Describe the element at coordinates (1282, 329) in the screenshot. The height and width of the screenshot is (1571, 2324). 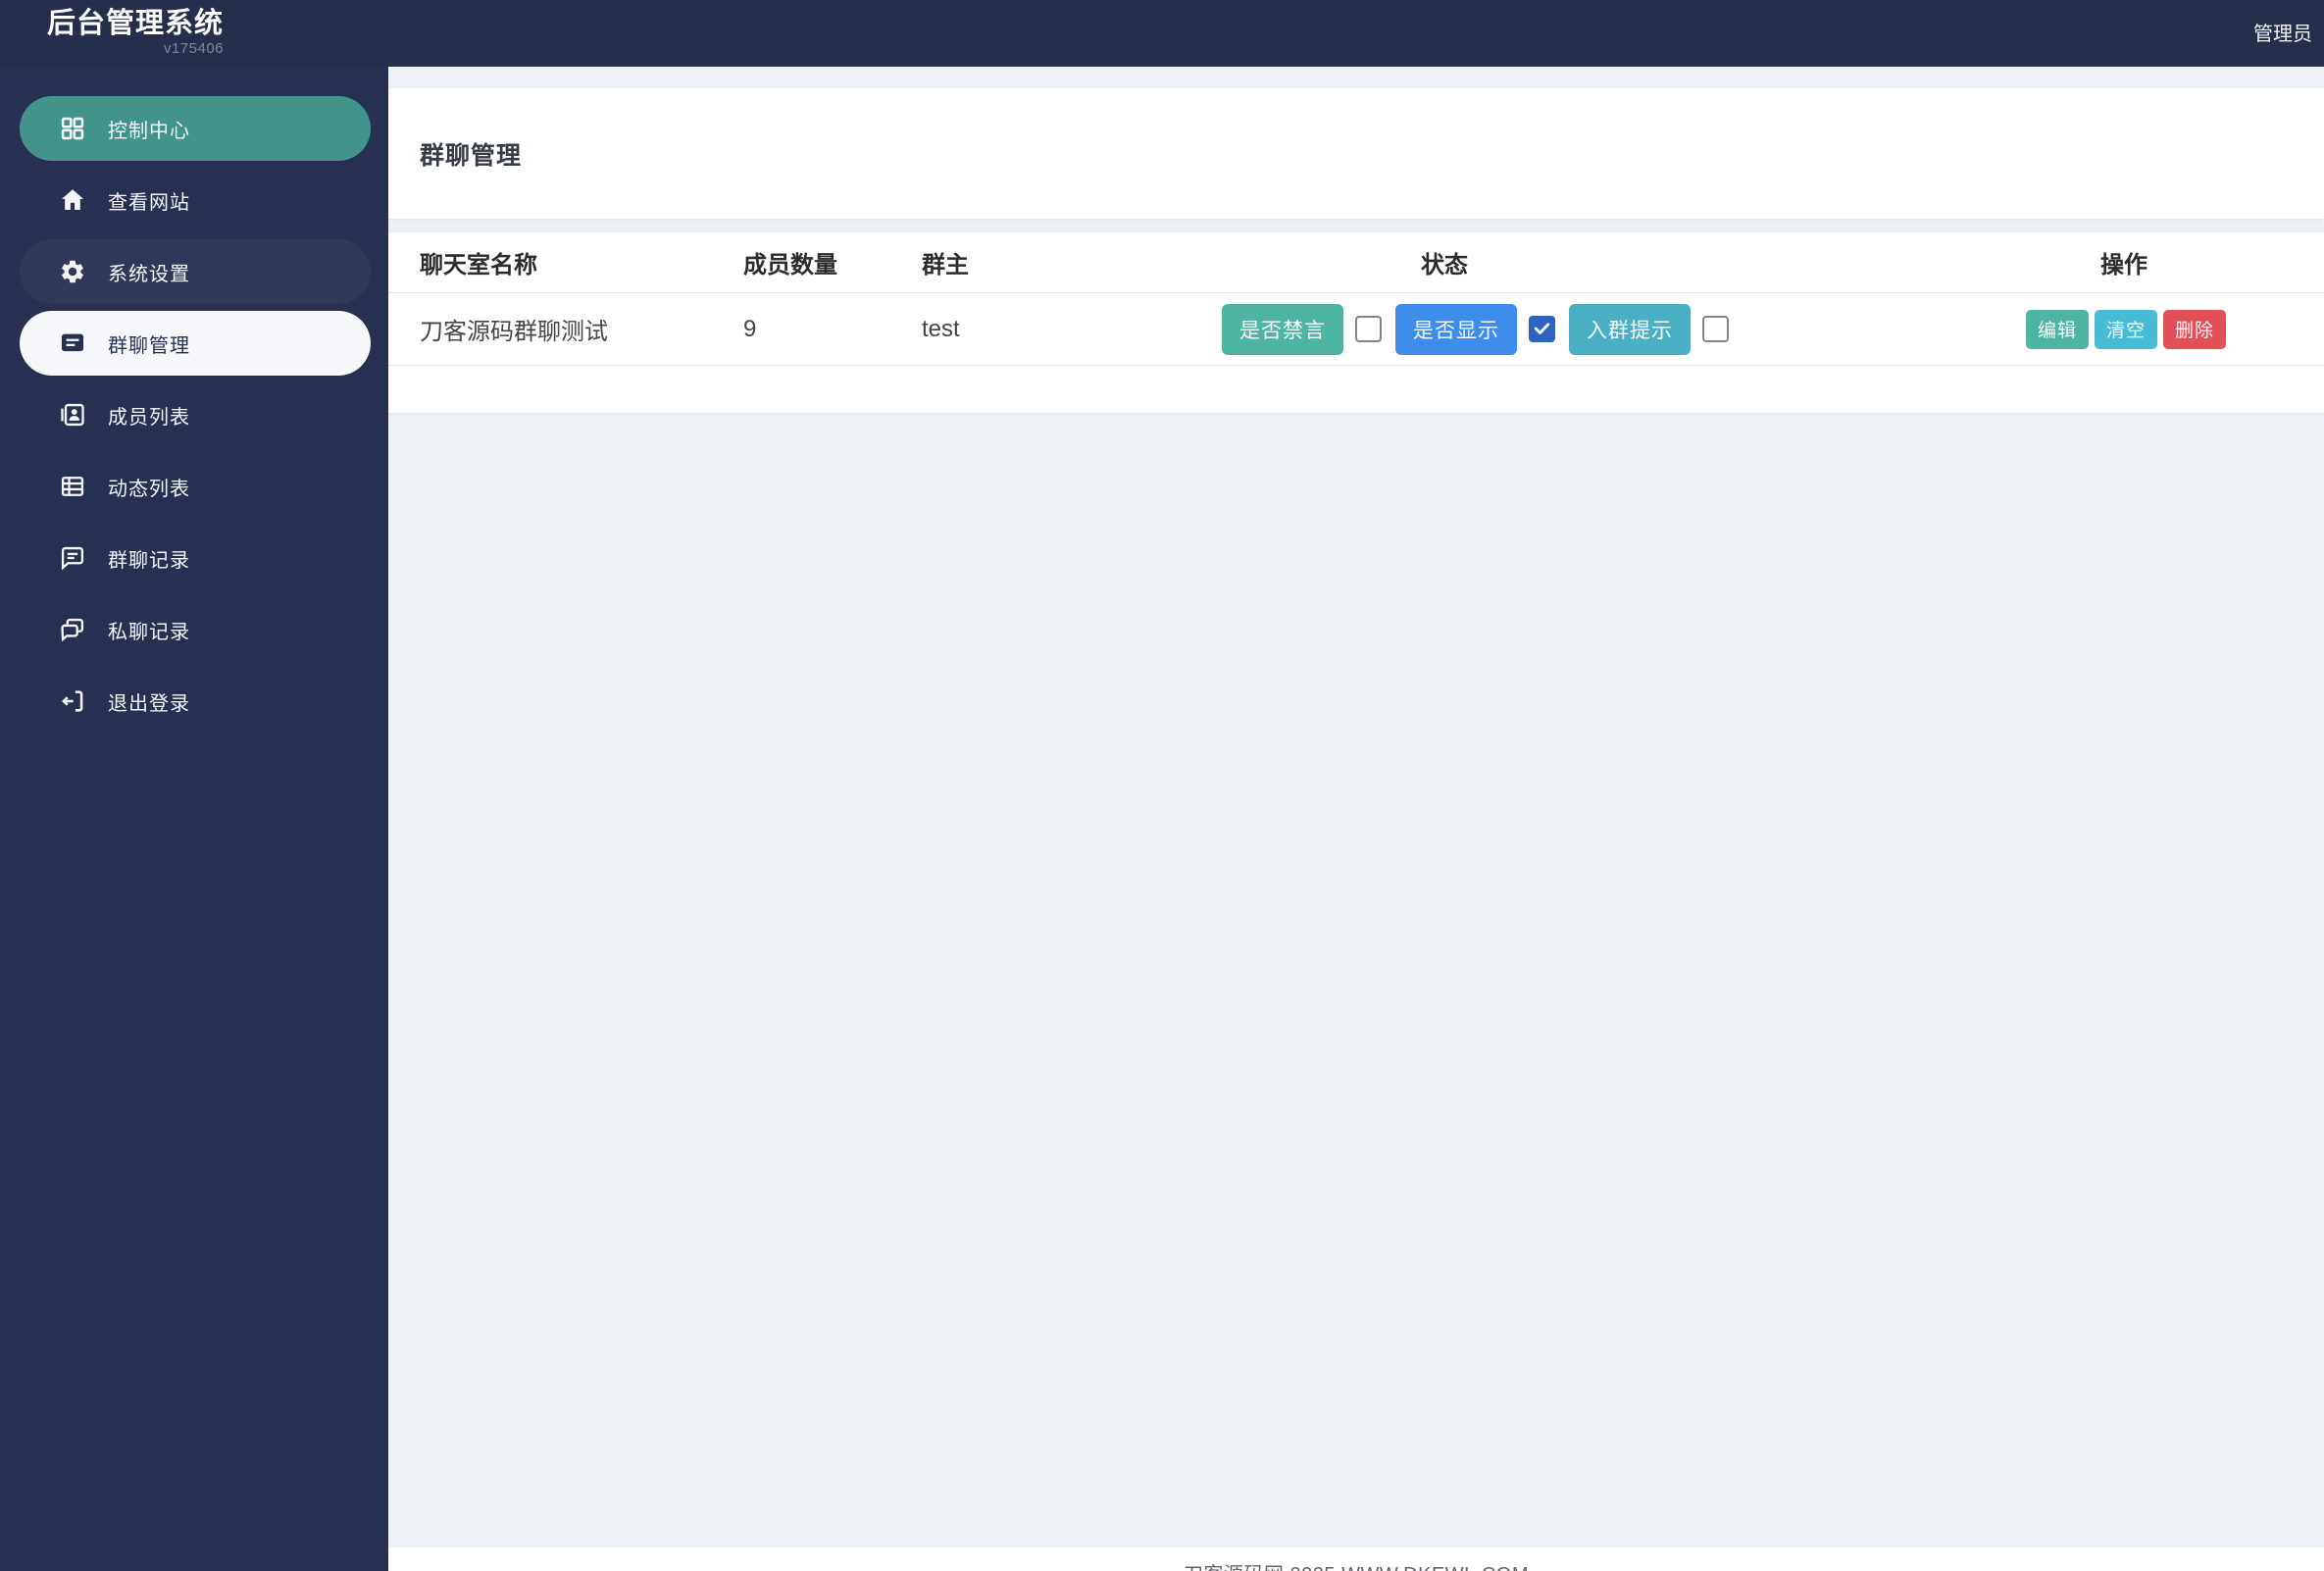
I see `mute-toggle-button: 是否禁言` at that location.